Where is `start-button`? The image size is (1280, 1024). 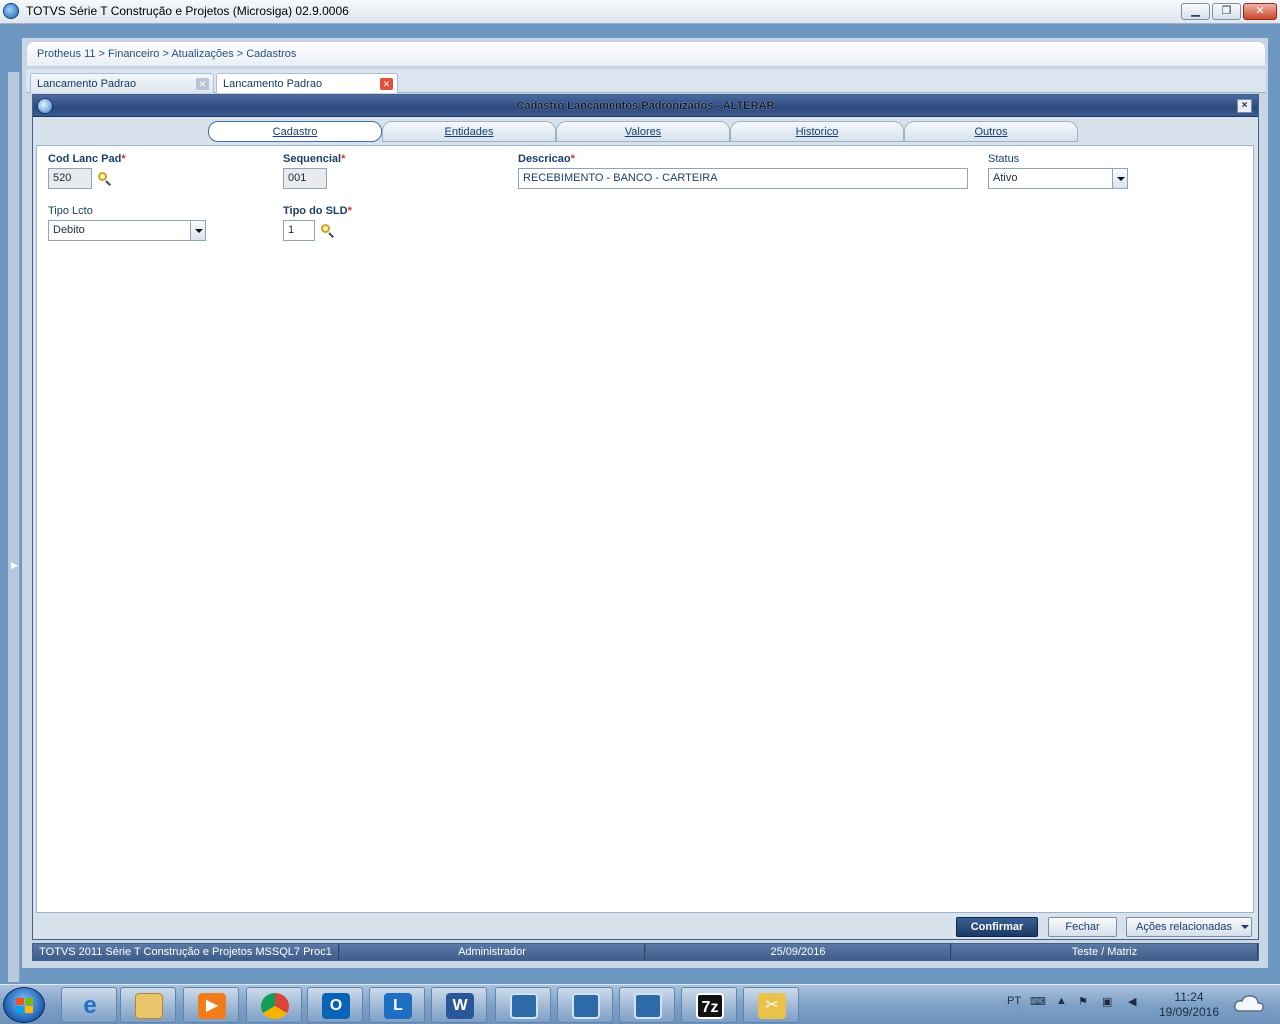
start-button is located at coordinates (24, 1005).